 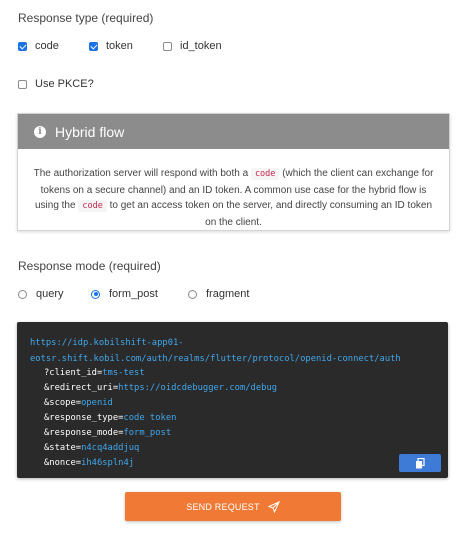 I want to click on param-value: n4cq4addjuq, so click(x=110, y=448).